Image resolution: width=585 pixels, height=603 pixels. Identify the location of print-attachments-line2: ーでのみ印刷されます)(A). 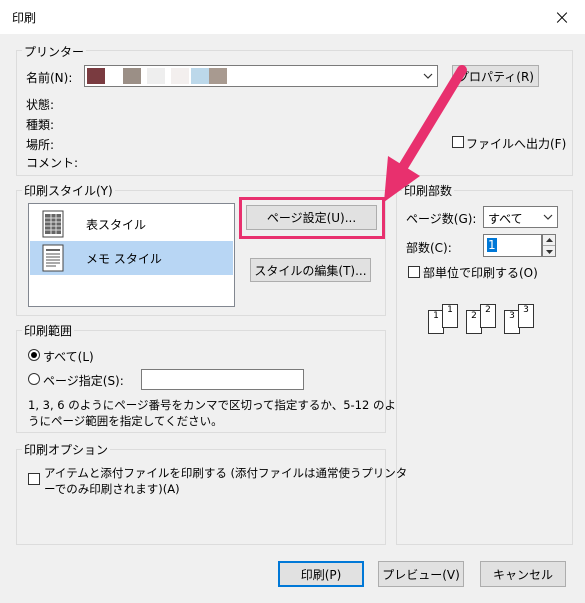
(112, 489).